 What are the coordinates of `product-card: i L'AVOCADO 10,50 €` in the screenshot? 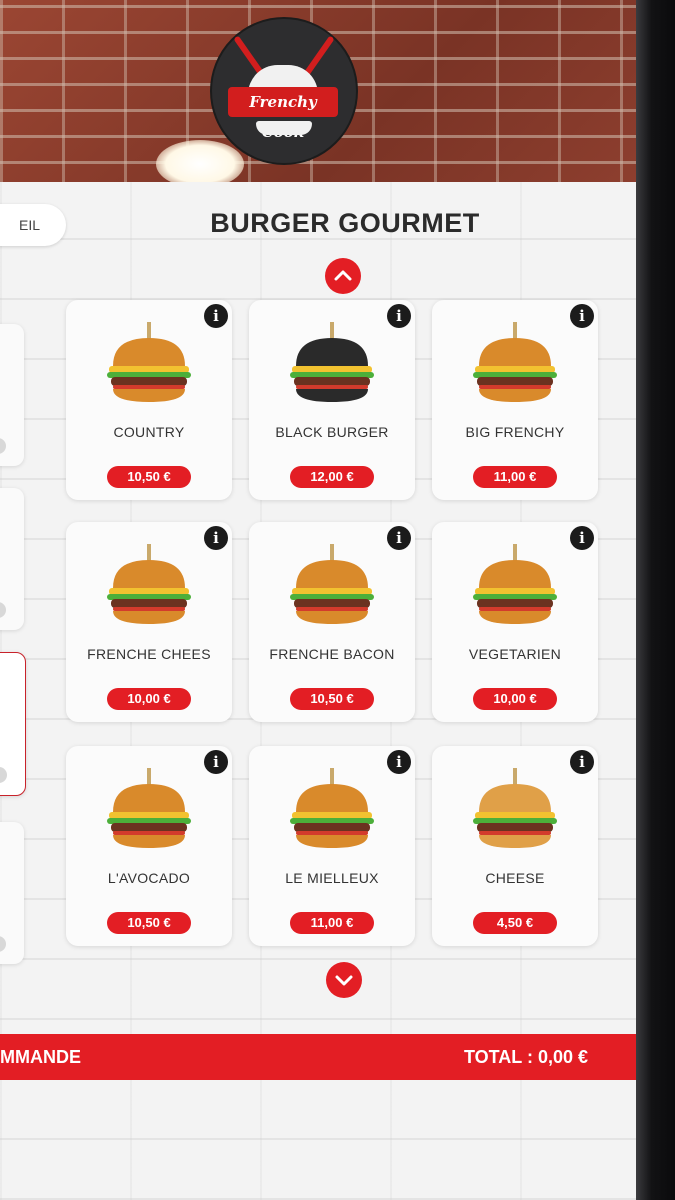 It's located at (149, 846).